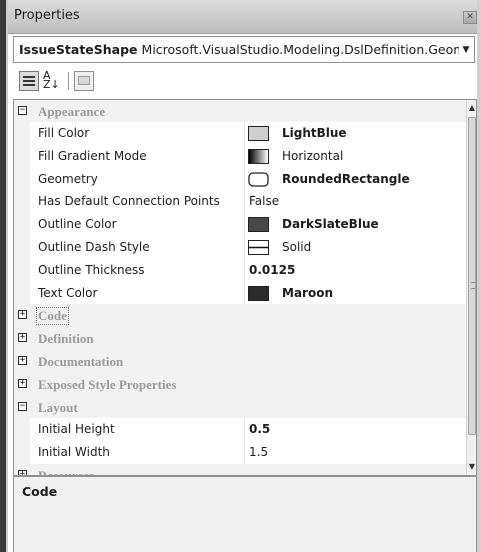 The width and height of the screenshot is (481, 552). What do you see at coordinates (258, 247) in the screenshot?
I see `solid-line-icon` at bounding box center [258, 247].